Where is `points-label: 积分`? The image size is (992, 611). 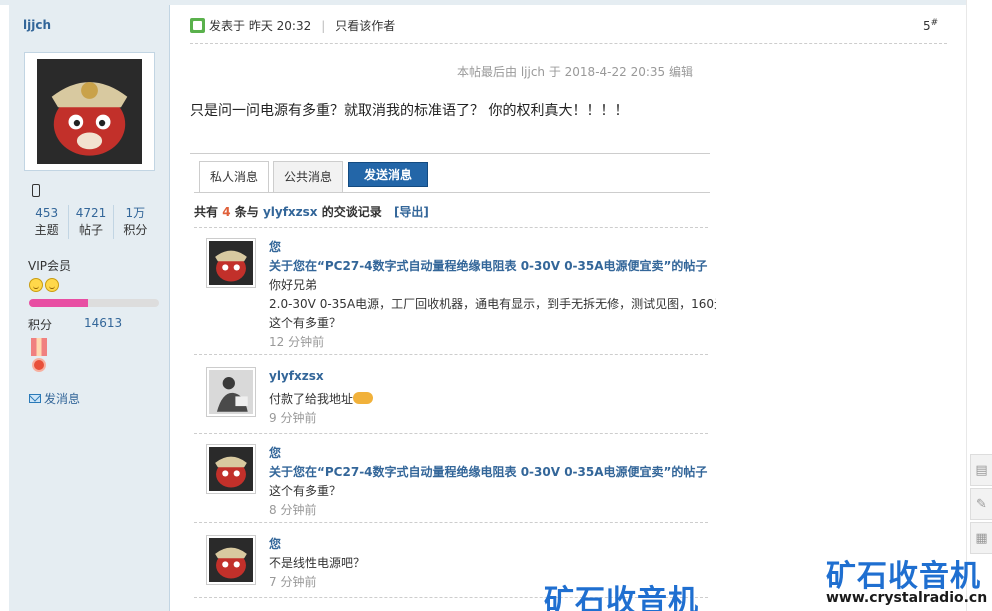
points-label: 积分 is located at coordinates (40, 325).